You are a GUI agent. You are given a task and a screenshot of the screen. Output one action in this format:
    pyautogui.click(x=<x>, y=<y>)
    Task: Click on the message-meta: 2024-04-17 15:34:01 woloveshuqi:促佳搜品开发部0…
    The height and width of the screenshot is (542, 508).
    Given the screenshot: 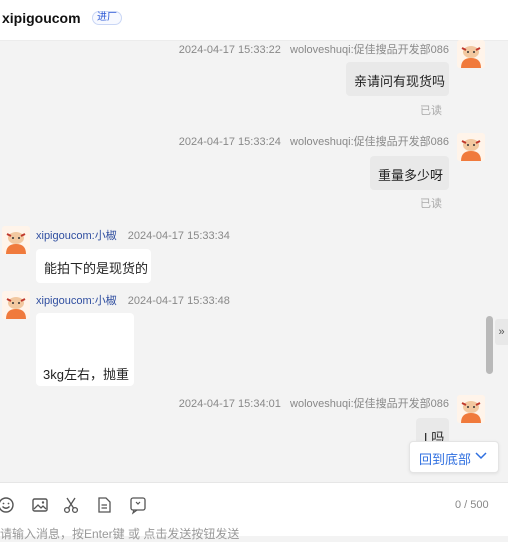 What is the action you would take?
    pyautogui.click(x=314, y=403)
    